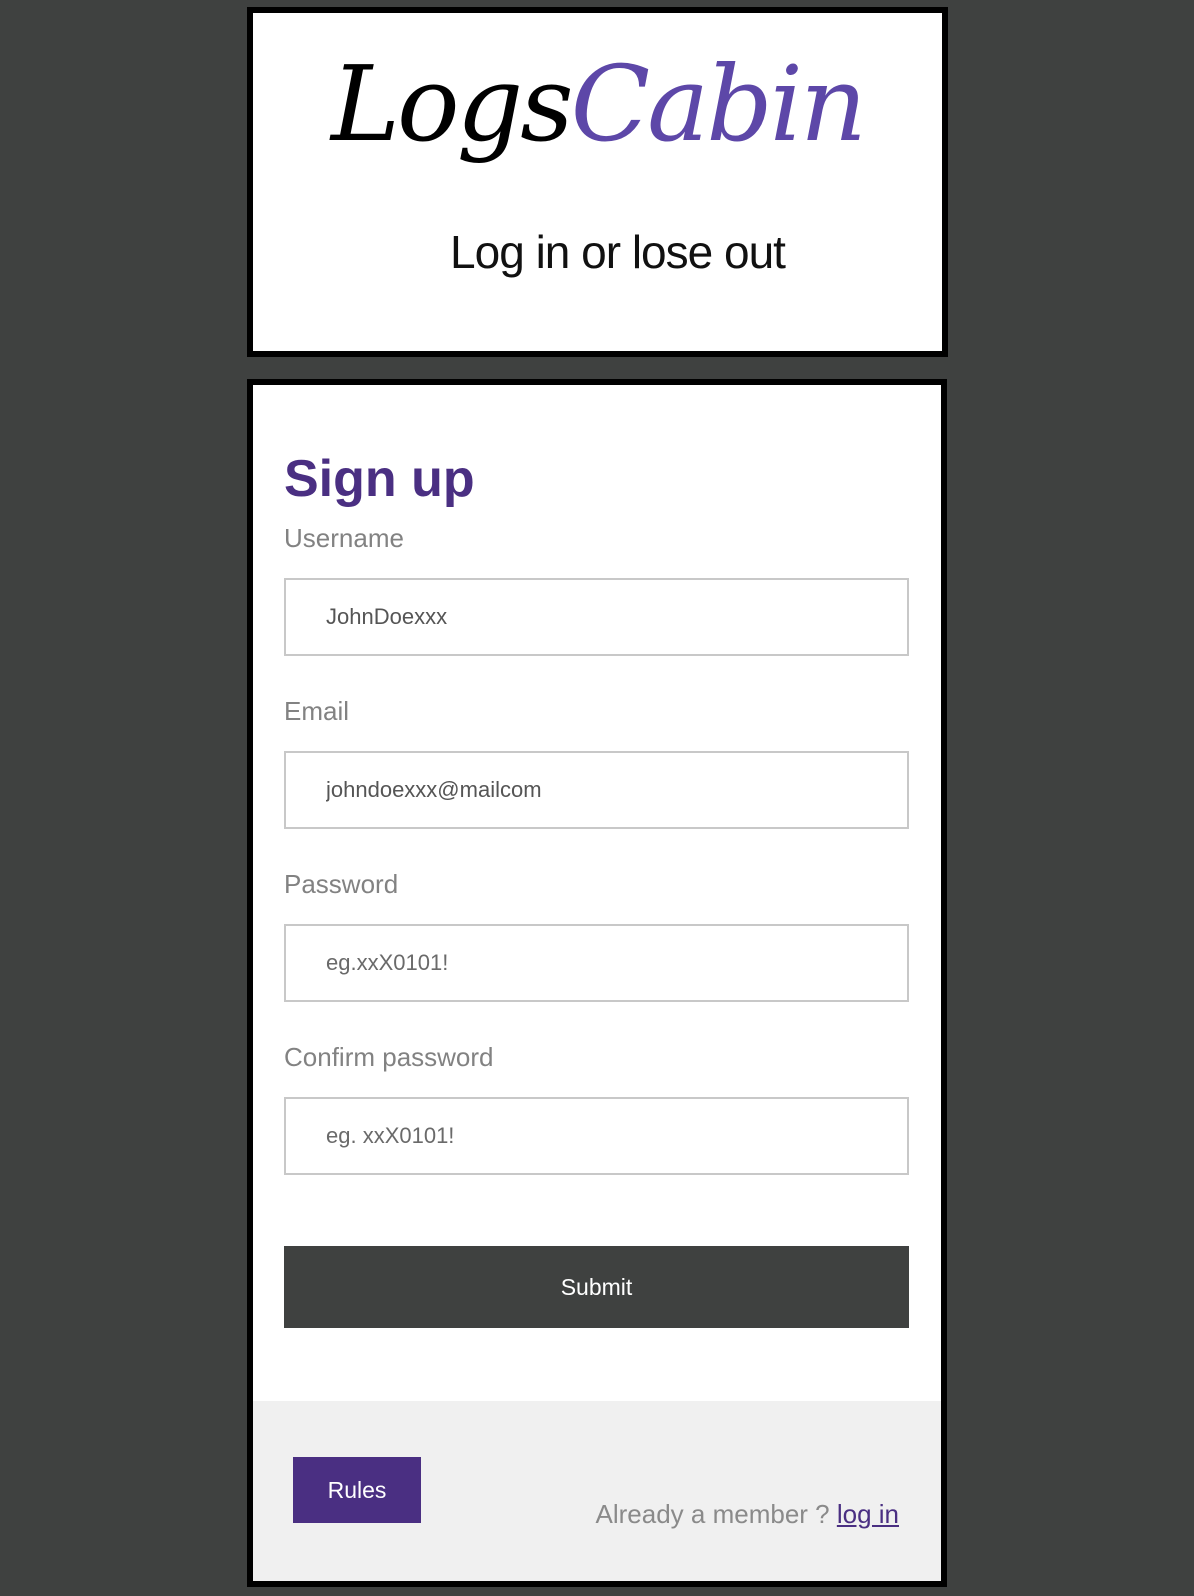 The width and height of the screenshot is (1194, 1596). I want to click on password-label: Password, so click(341, 884).